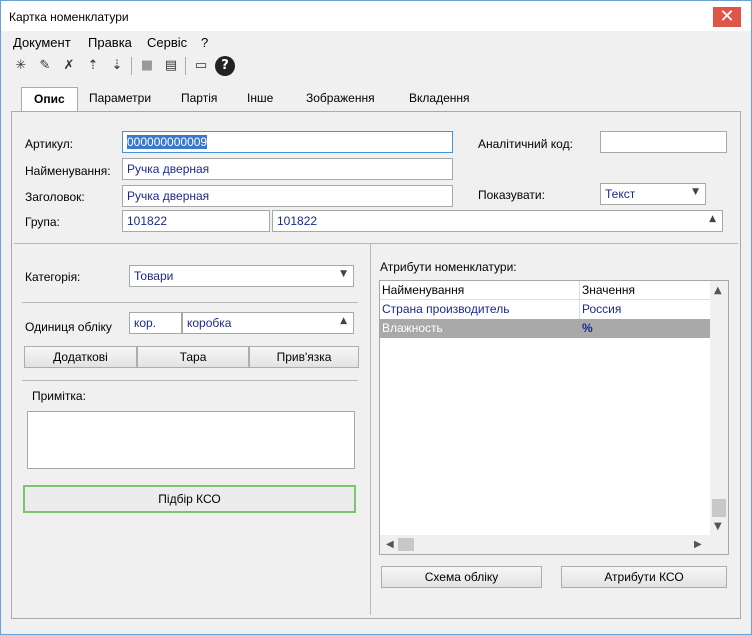  I want to click on category-select: Товари ▼, so click(241, 276).